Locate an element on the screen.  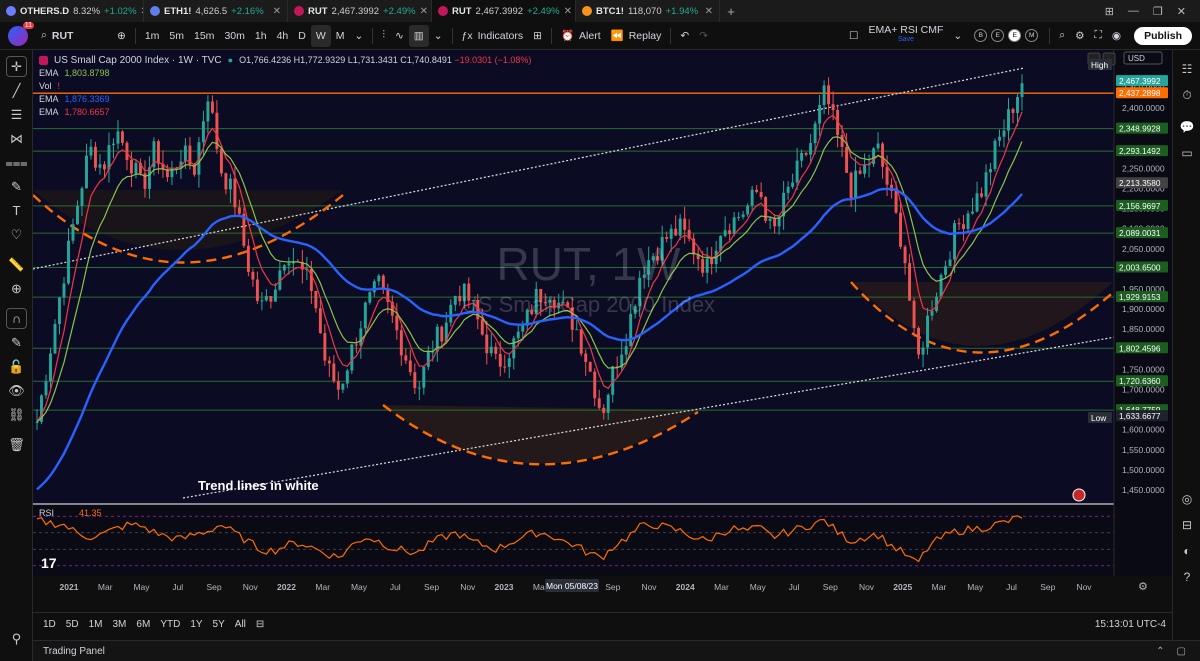
tab-1: ETH1! 4,626.5 +2.16% ✕ is located at coordinates (216, 11).